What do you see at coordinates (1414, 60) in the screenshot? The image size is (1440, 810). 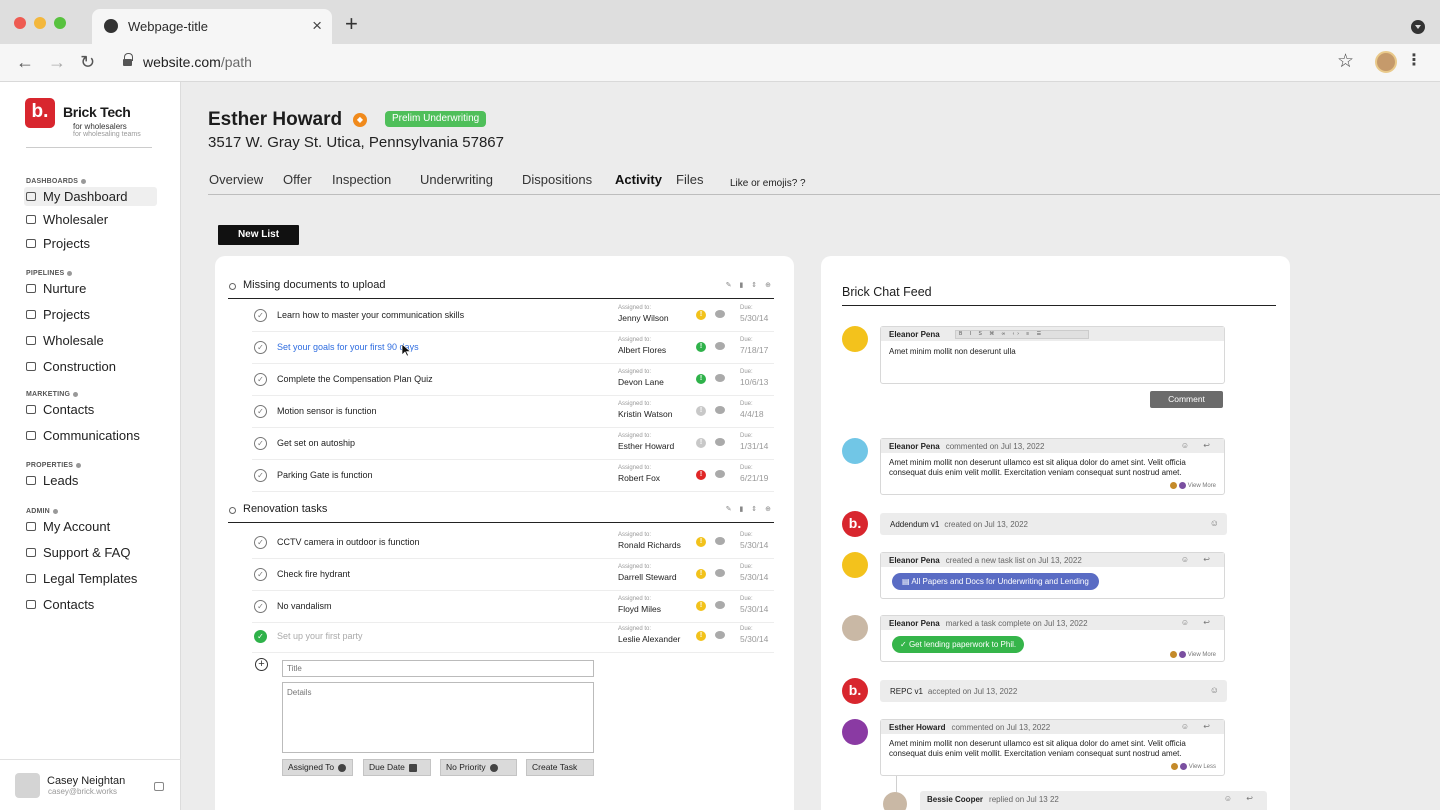 I see `browser-menu-icon: ⋮` at bounding box center [1414, 60].